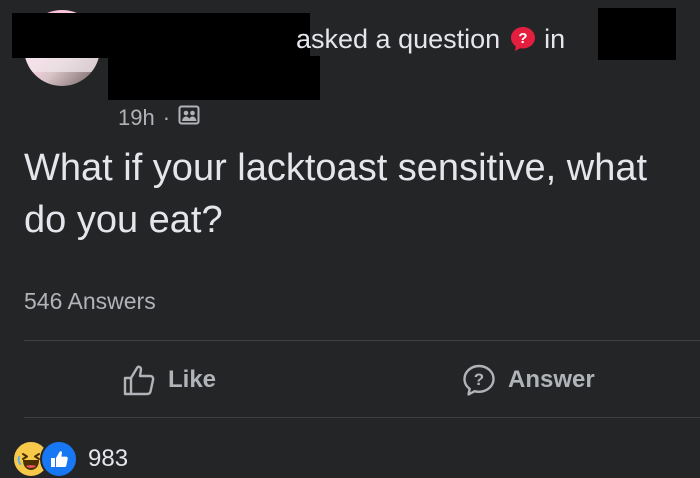  What do you see at coordinates (362, 340) in the screenshot?
I see `divider-top` at bounding box center [362, 340].